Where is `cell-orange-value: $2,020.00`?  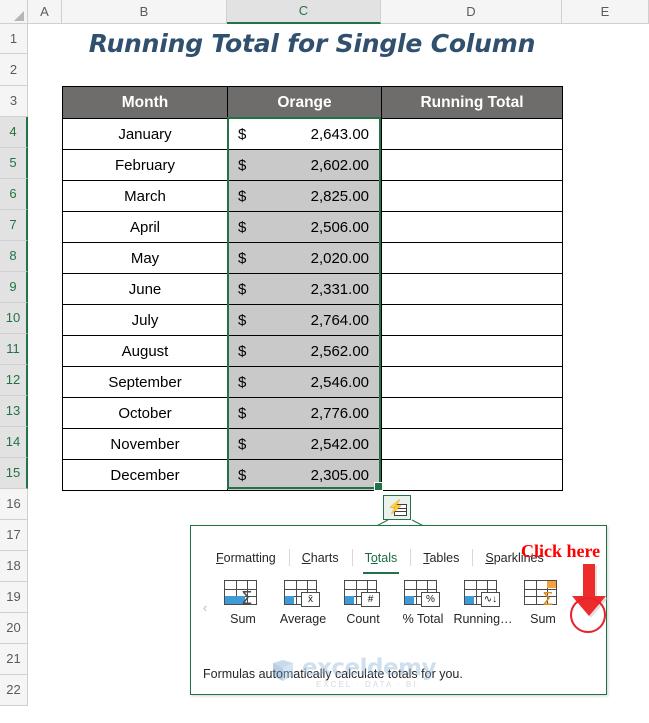 cell-orange-value: $2,020.00 is located at coordinates (304, 258).